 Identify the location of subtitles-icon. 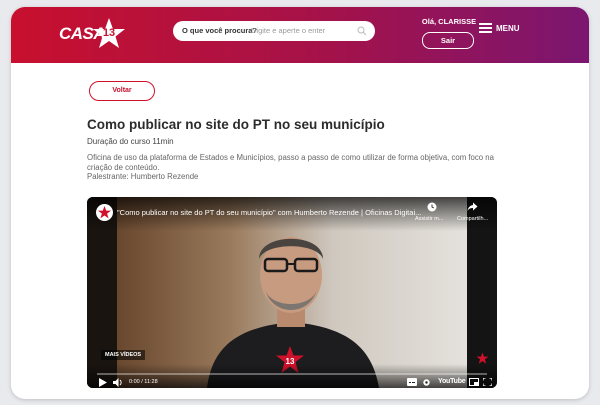
(412, 382).